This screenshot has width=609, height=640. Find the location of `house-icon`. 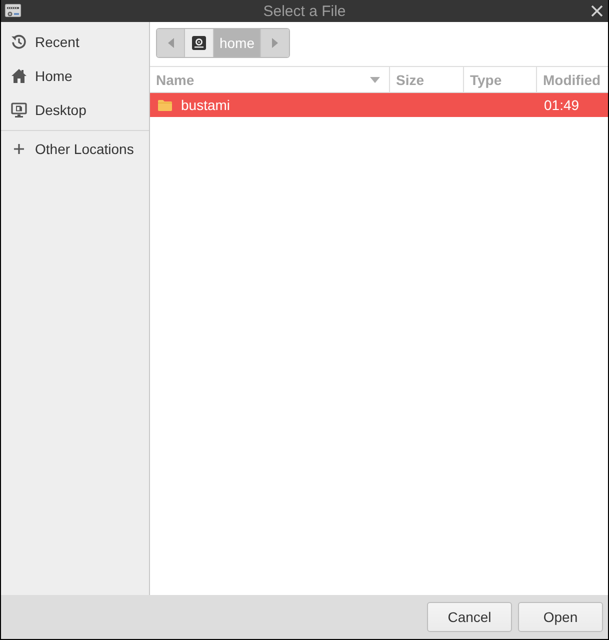

house-icon is located at coordinates (19, 76).